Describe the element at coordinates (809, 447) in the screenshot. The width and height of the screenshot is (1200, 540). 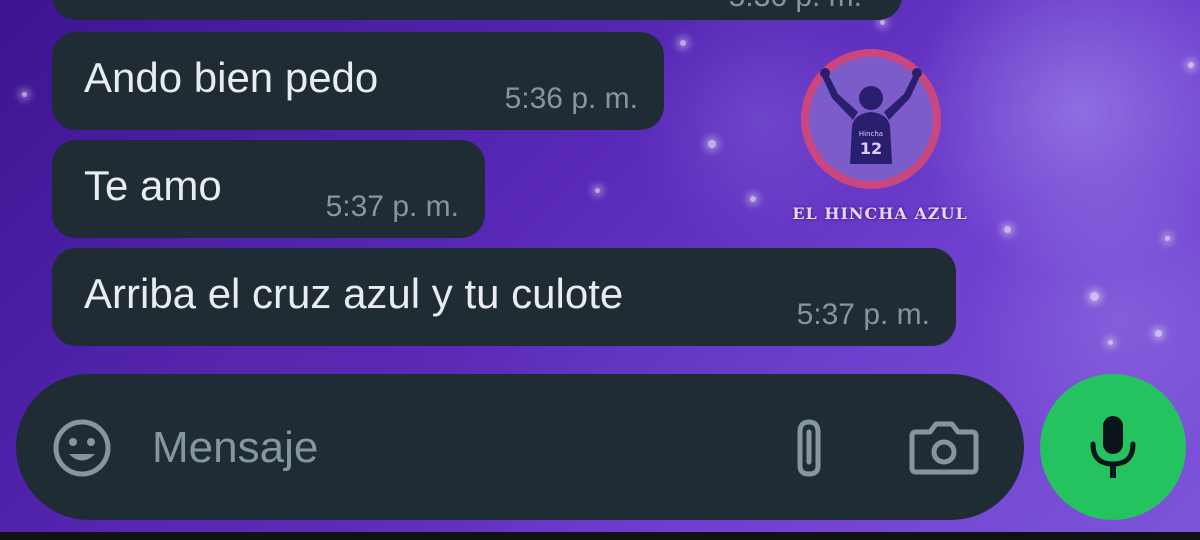
I see `paperclip-icon` at that location.